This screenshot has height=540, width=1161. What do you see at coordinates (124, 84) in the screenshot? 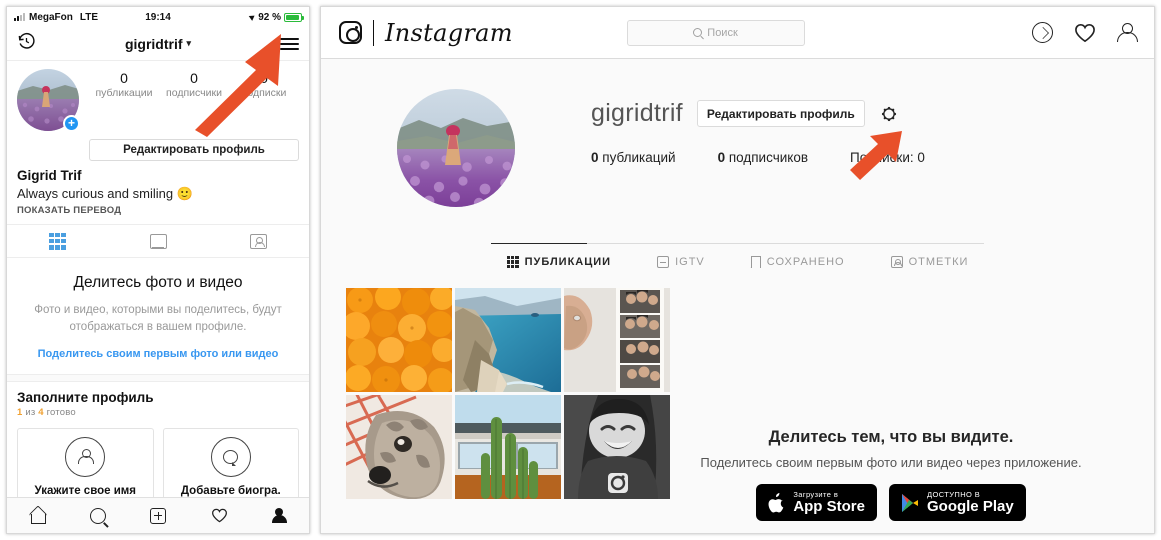
I see `stat-posts: 0 публикации` at bounding box center [124, 84].